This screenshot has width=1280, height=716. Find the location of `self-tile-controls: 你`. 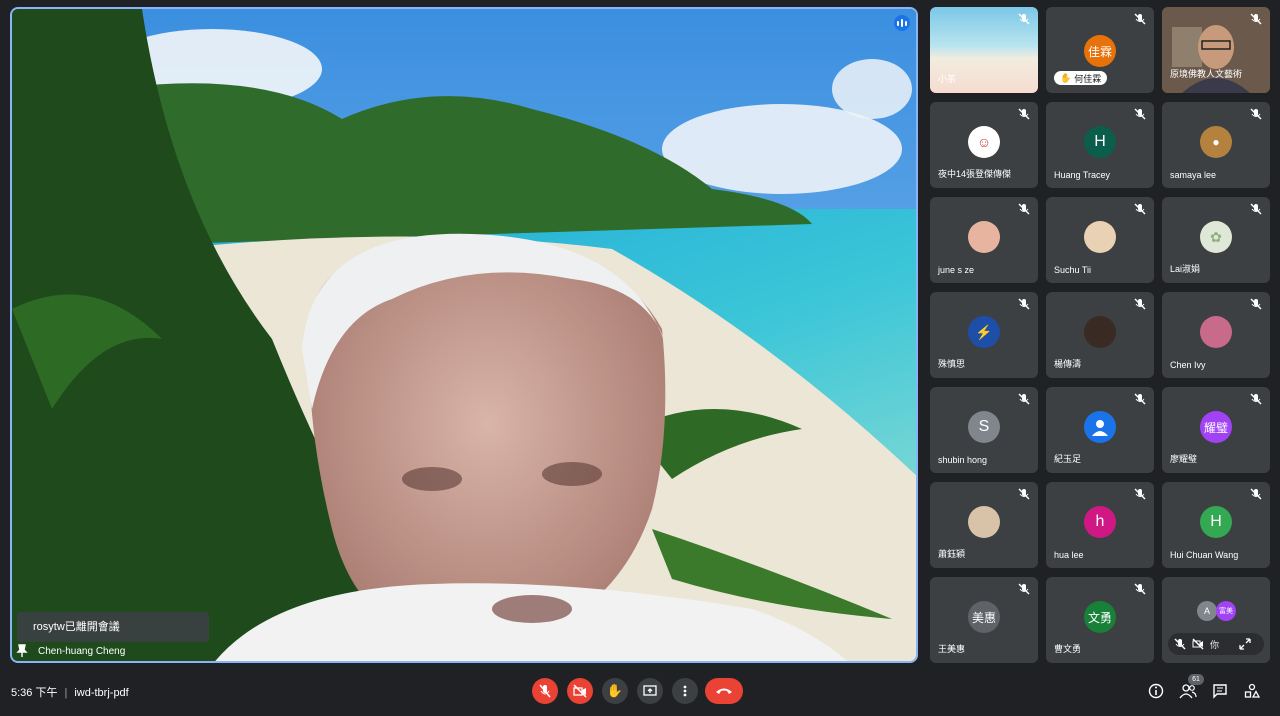

self-tile-controls: 你 is located at coordinates (1216, 644).